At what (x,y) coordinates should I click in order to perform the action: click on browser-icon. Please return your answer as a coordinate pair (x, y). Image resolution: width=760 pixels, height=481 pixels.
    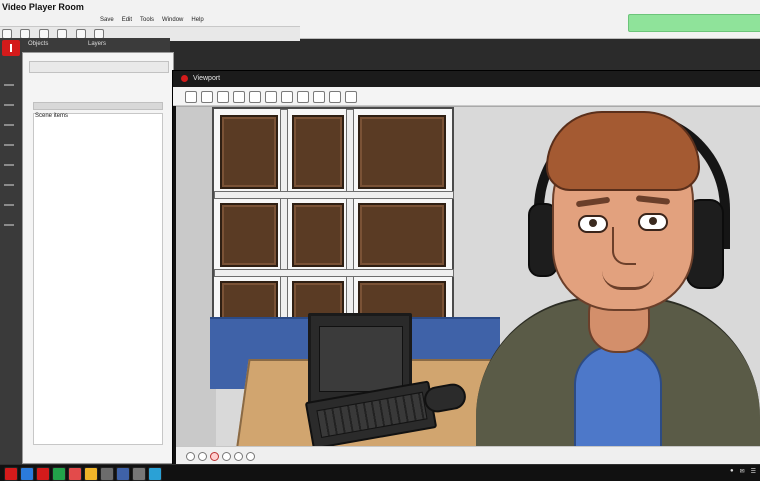
    Looking at the image, I should click on (43, 474).